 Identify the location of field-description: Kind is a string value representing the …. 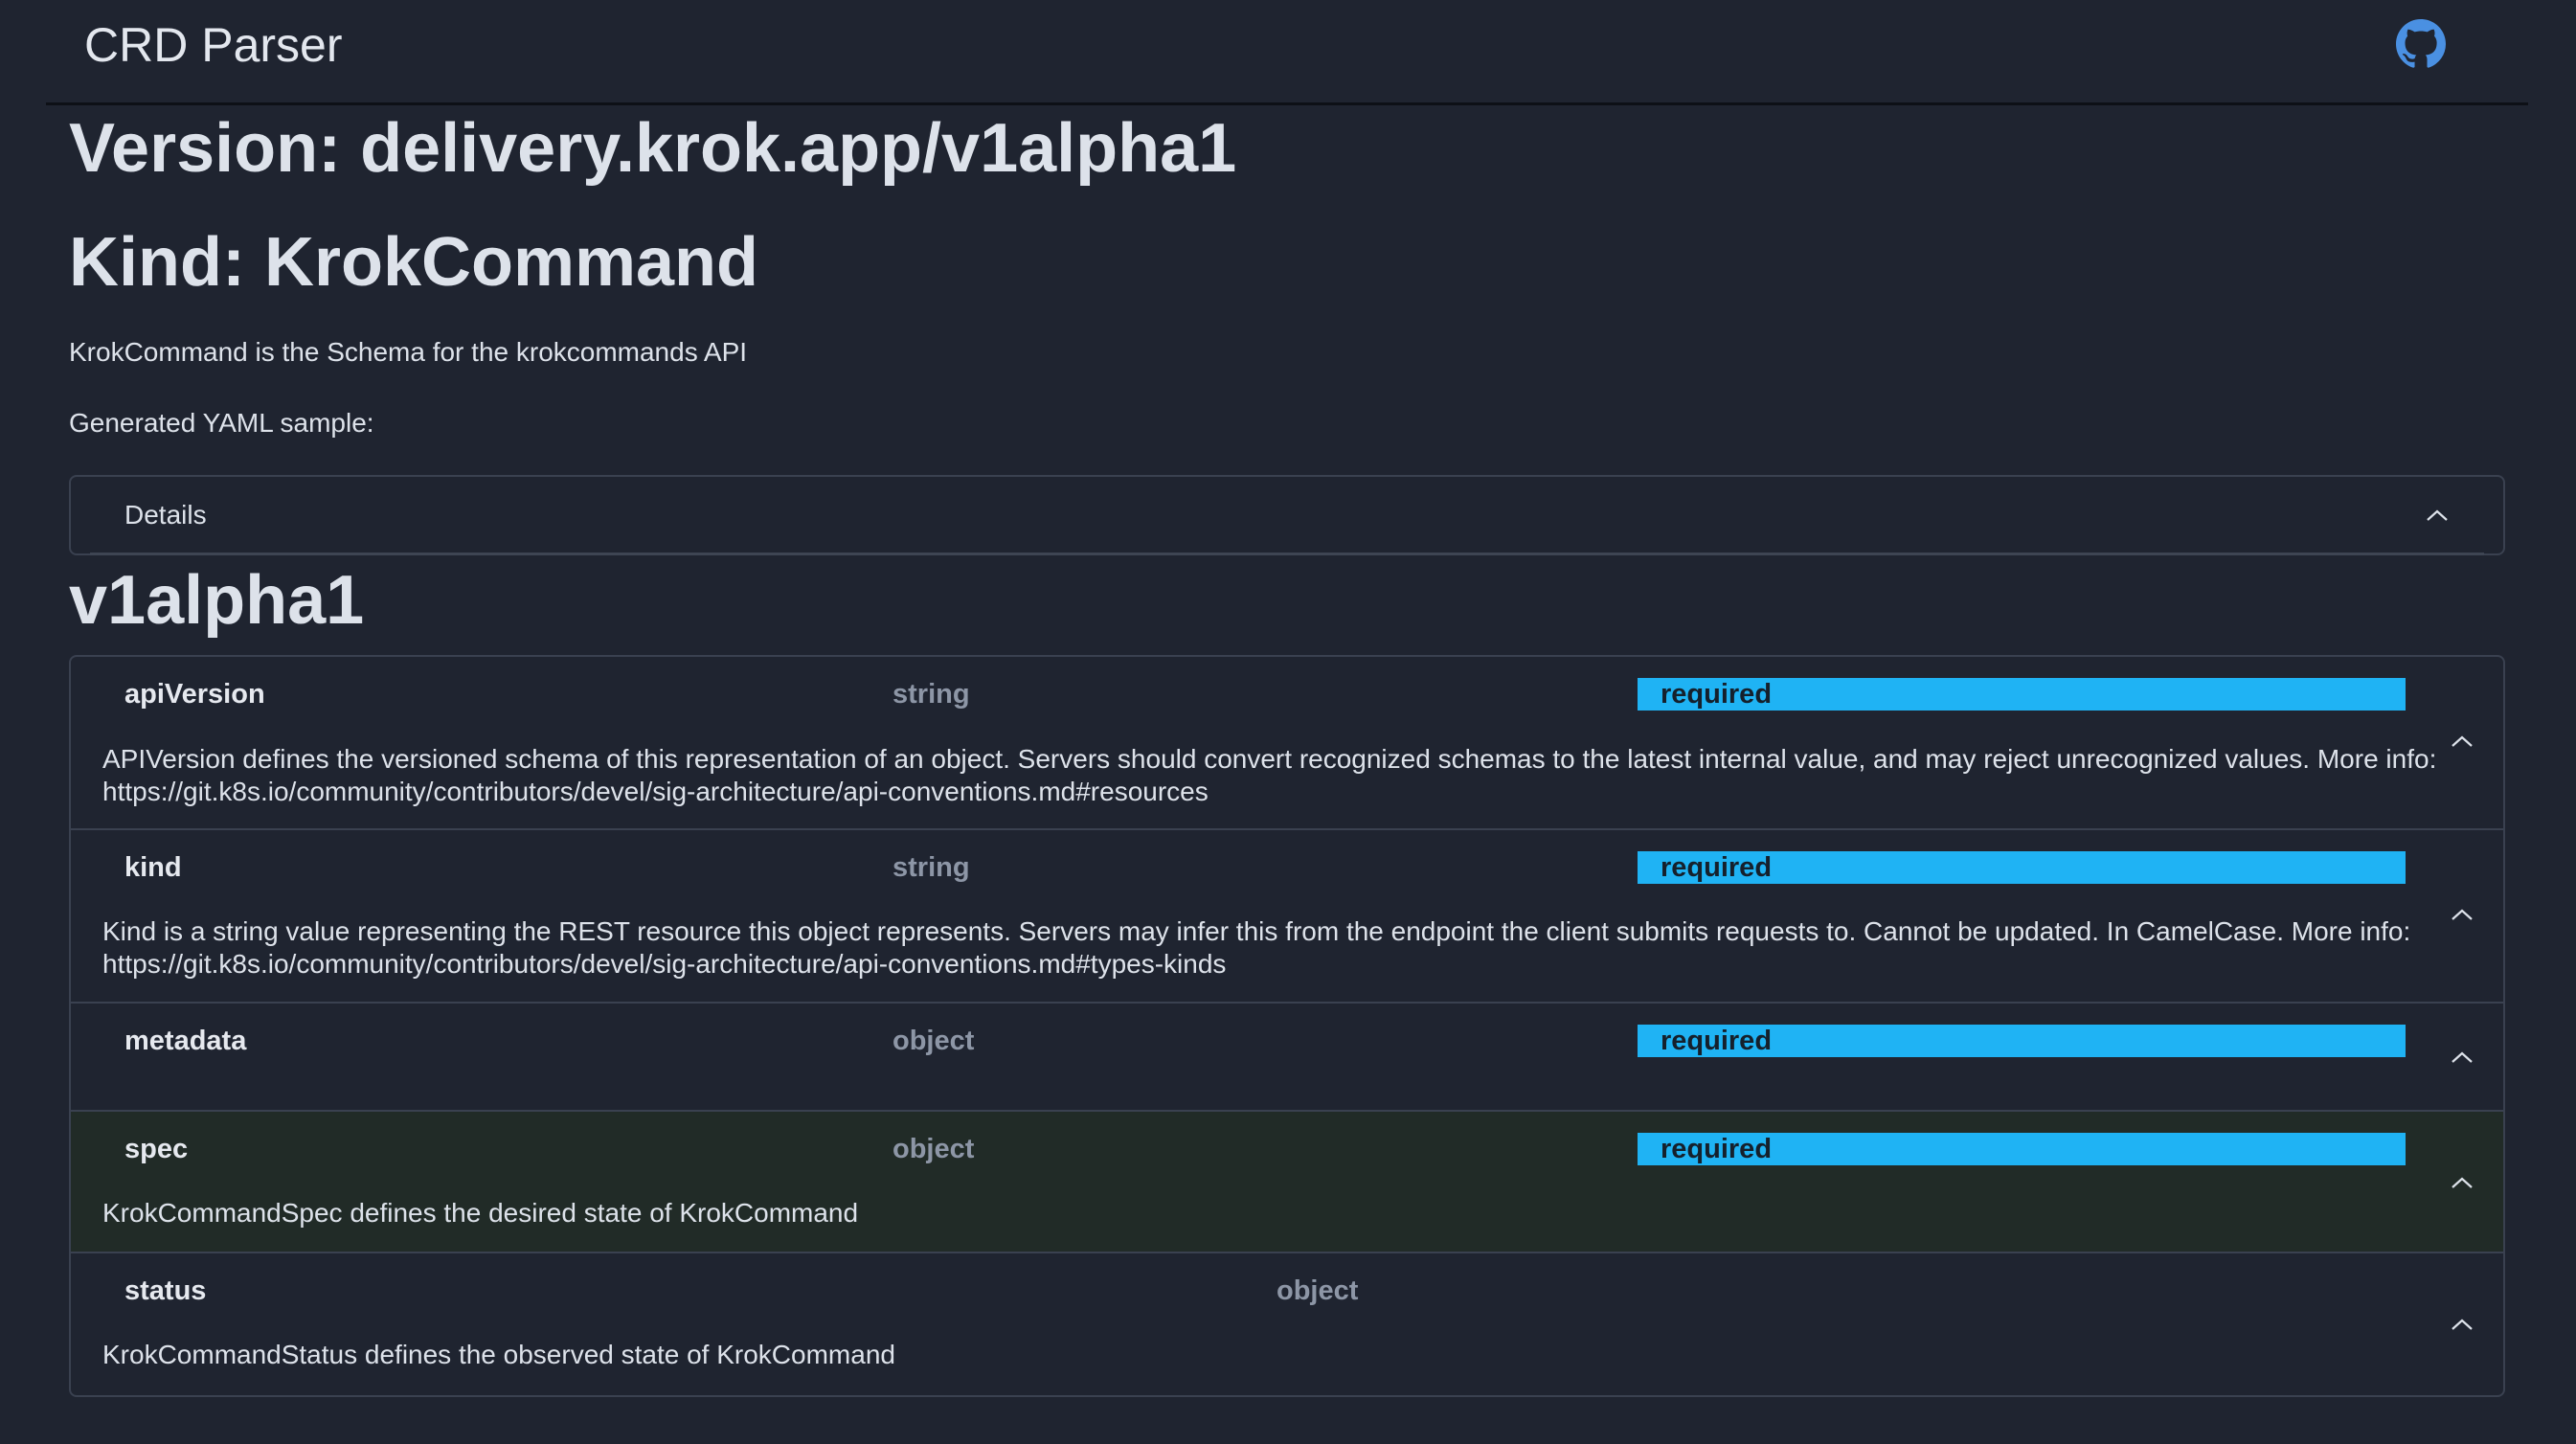
(1256, 948).